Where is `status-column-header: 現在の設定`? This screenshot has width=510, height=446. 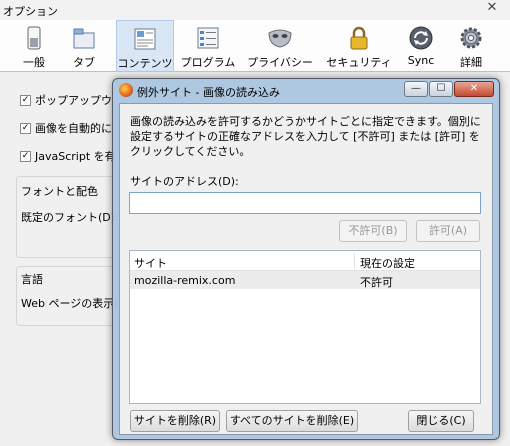
status-column-header: 現在の設定 is located at coordinates (387, 263).